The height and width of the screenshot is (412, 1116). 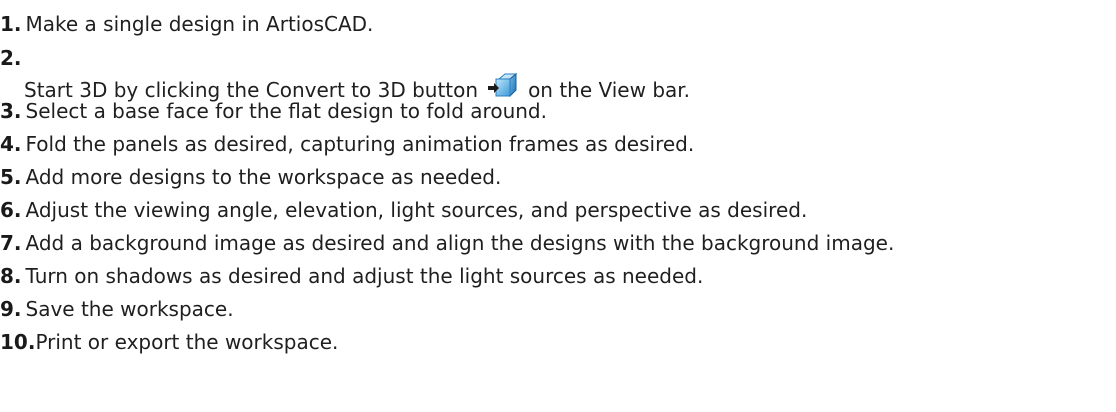 I want to click on step-number: 8., so click(x=11, y=276).